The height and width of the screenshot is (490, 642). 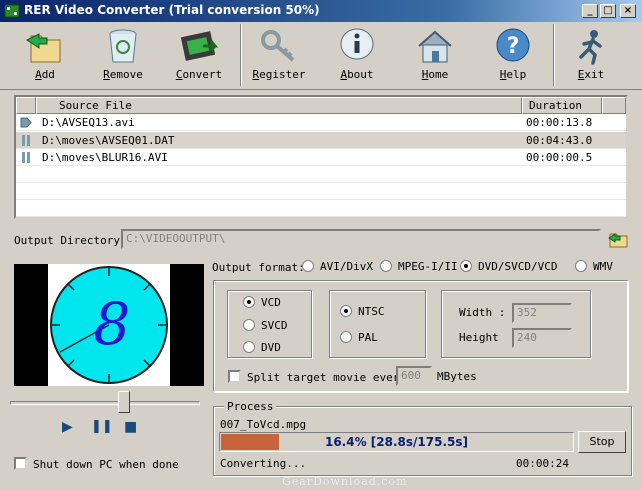 What do you see at coordinates (559, 140) in the screenshot?
I see `duration-cell: 00:04:43.0` at bounding box center [559, 140].